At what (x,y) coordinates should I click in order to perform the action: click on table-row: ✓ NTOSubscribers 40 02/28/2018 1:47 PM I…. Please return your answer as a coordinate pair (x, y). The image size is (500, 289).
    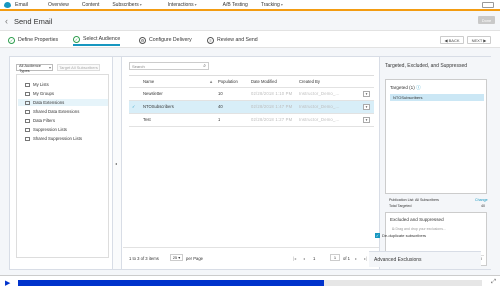
    Looking at the image, I should click on (251, 107).